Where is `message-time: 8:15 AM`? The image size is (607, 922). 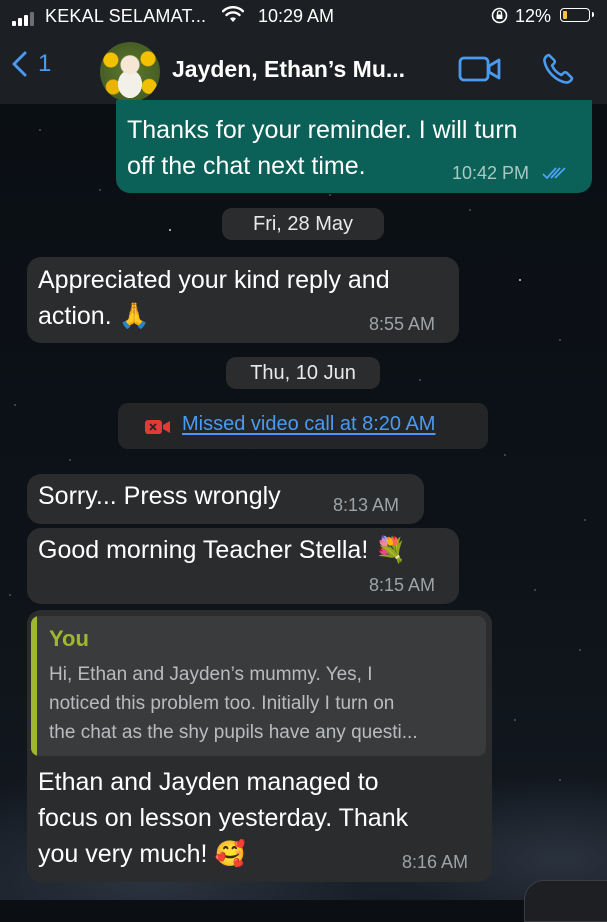 message-time: 8:15 AM is located at coordinates (402, 585).